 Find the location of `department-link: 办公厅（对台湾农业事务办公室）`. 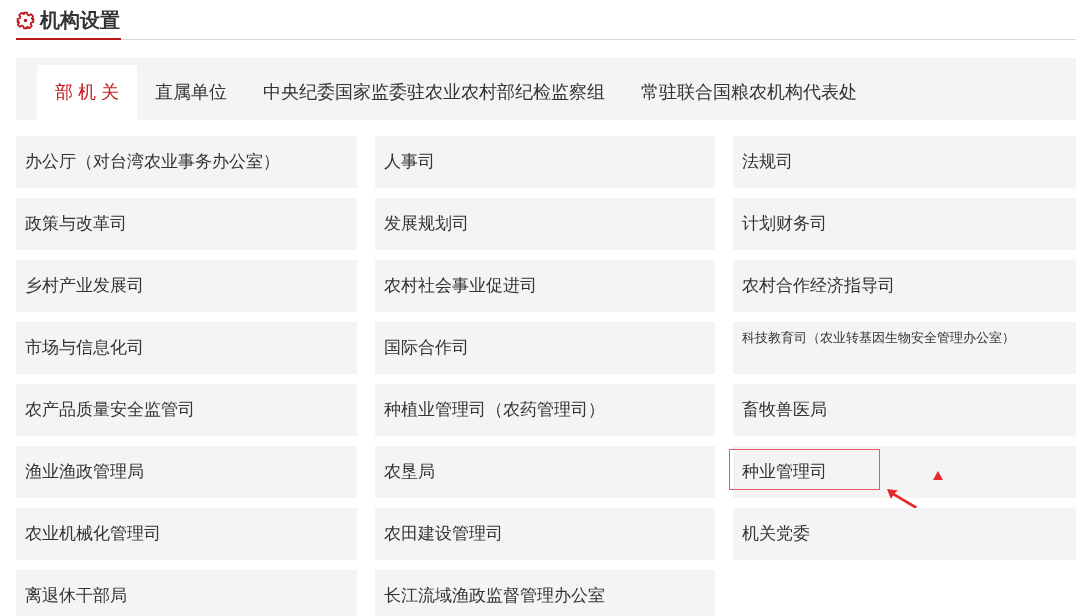

department-link: 办公厅（对台湾农业事务办公室） is located at coordinates (186, 162).